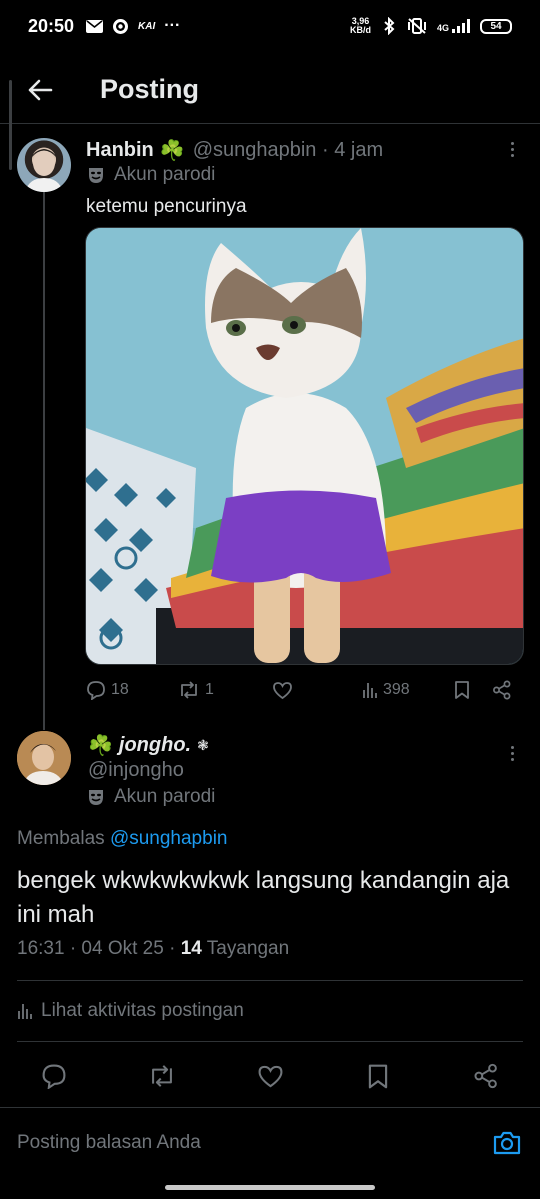 The width and height of the screenshot is (540, 1199). What do you see at coordinates (121, 26) in the screenshot?
I see `target-icon` at bounding box center [121, 26].